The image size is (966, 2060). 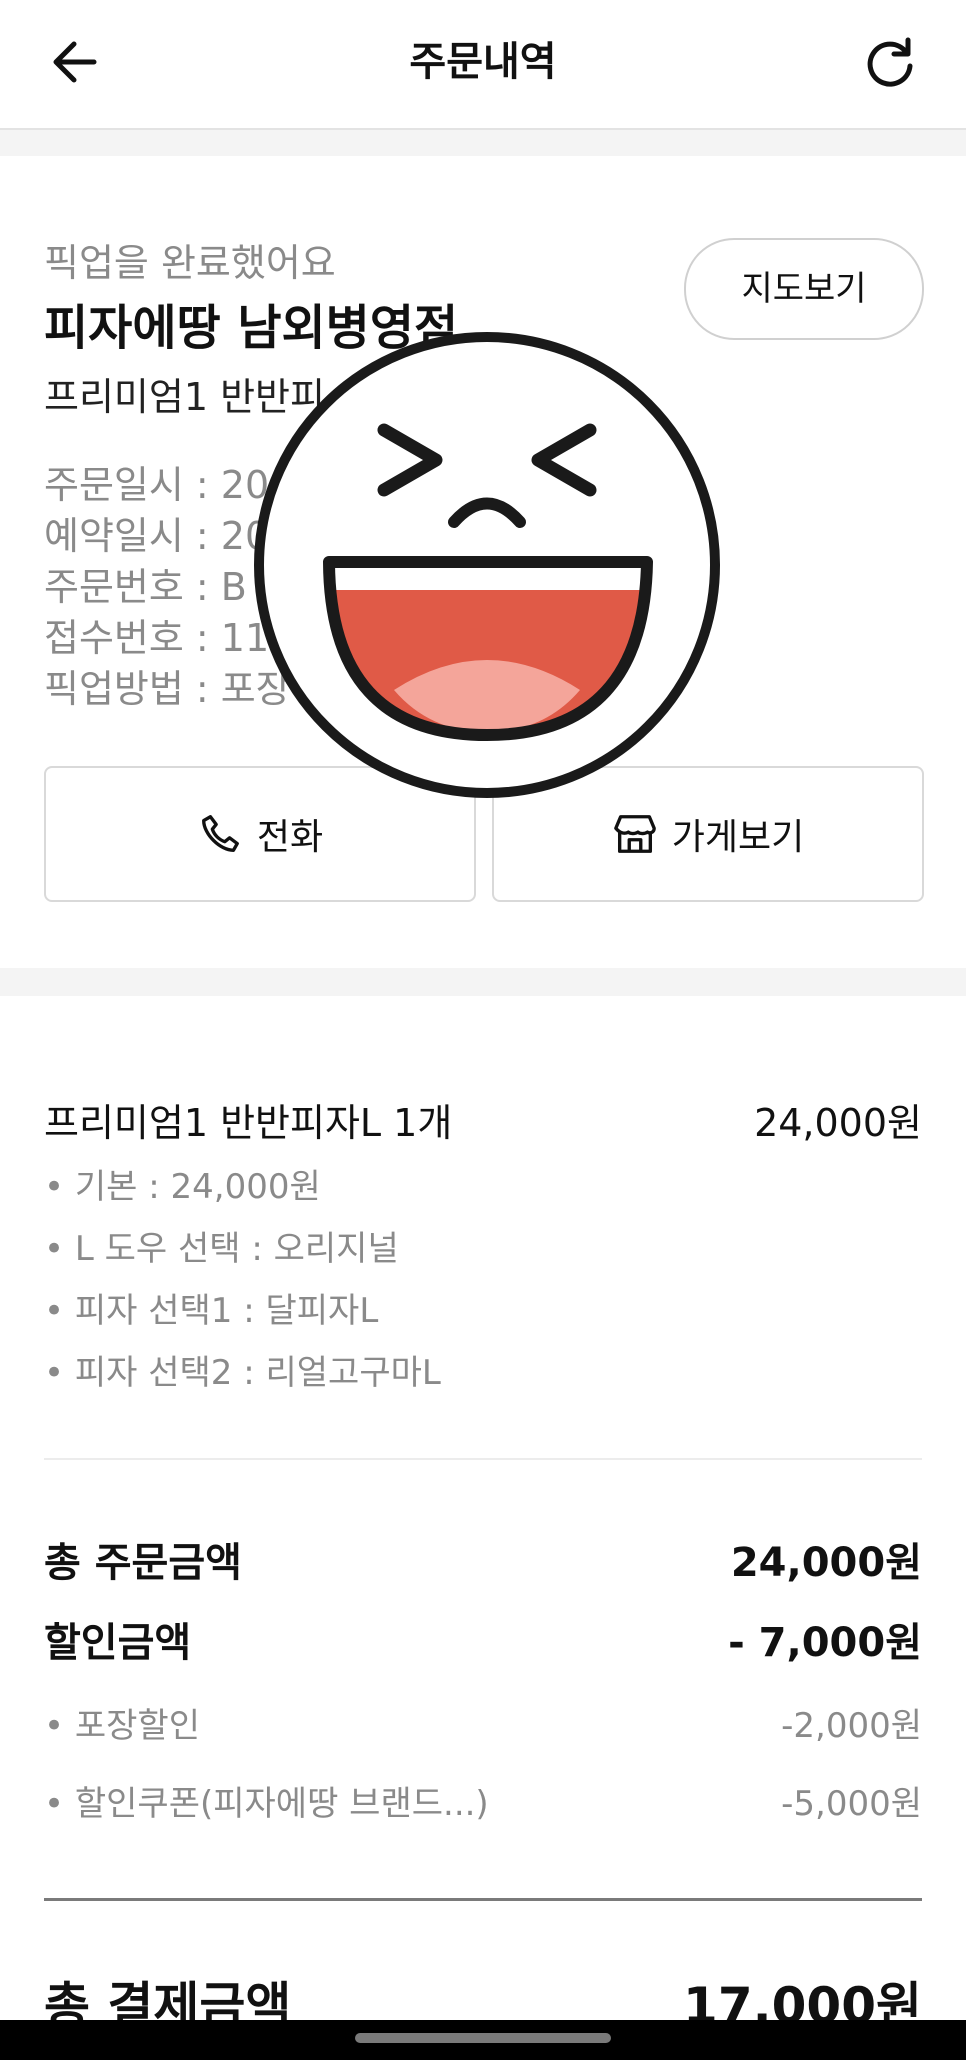 I want to click on discount-item-row: • 할인쿠폰(피자에땅 브랜드...) -5,000원, so click(x=483, y=1800).